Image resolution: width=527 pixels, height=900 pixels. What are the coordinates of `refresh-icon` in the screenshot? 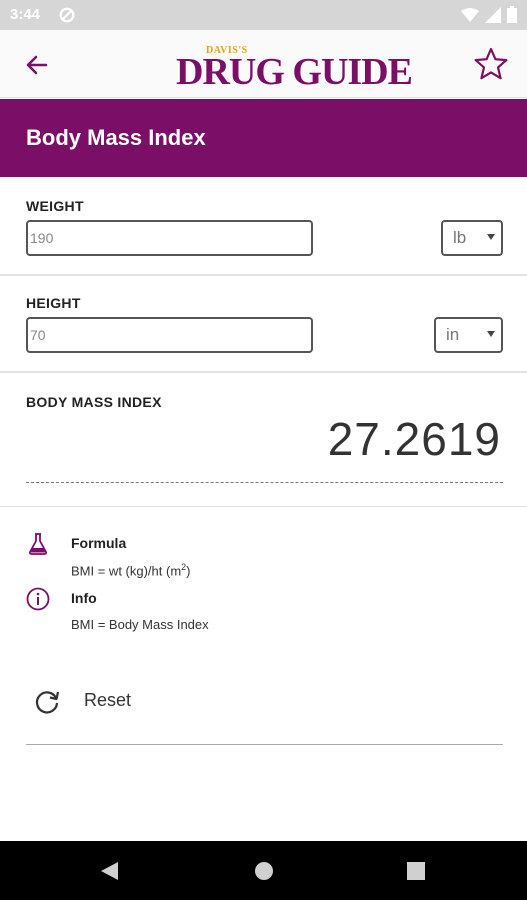 It's located at (47, 702).